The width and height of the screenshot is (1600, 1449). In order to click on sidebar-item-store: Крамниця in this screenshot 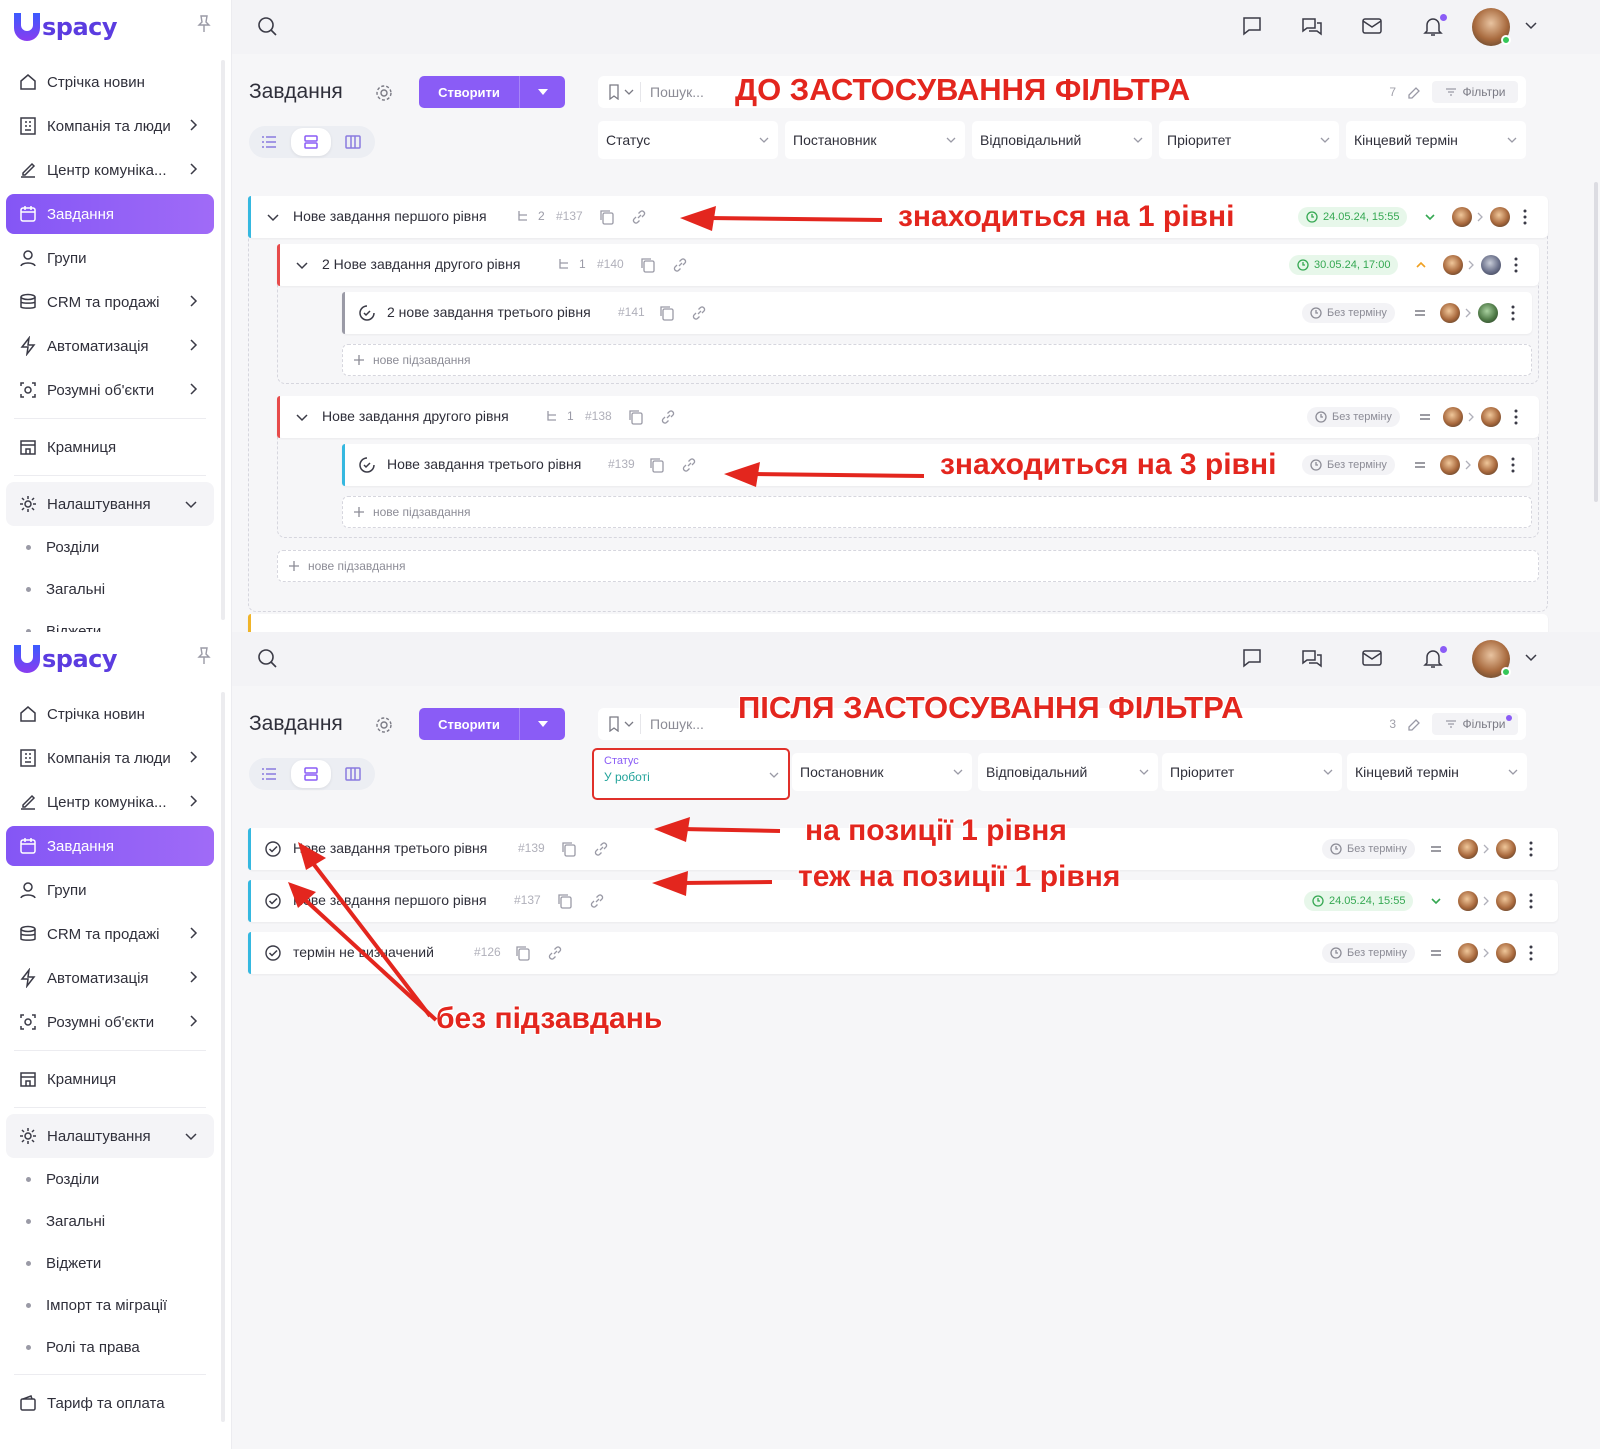, I will do `click(110, 447)`.